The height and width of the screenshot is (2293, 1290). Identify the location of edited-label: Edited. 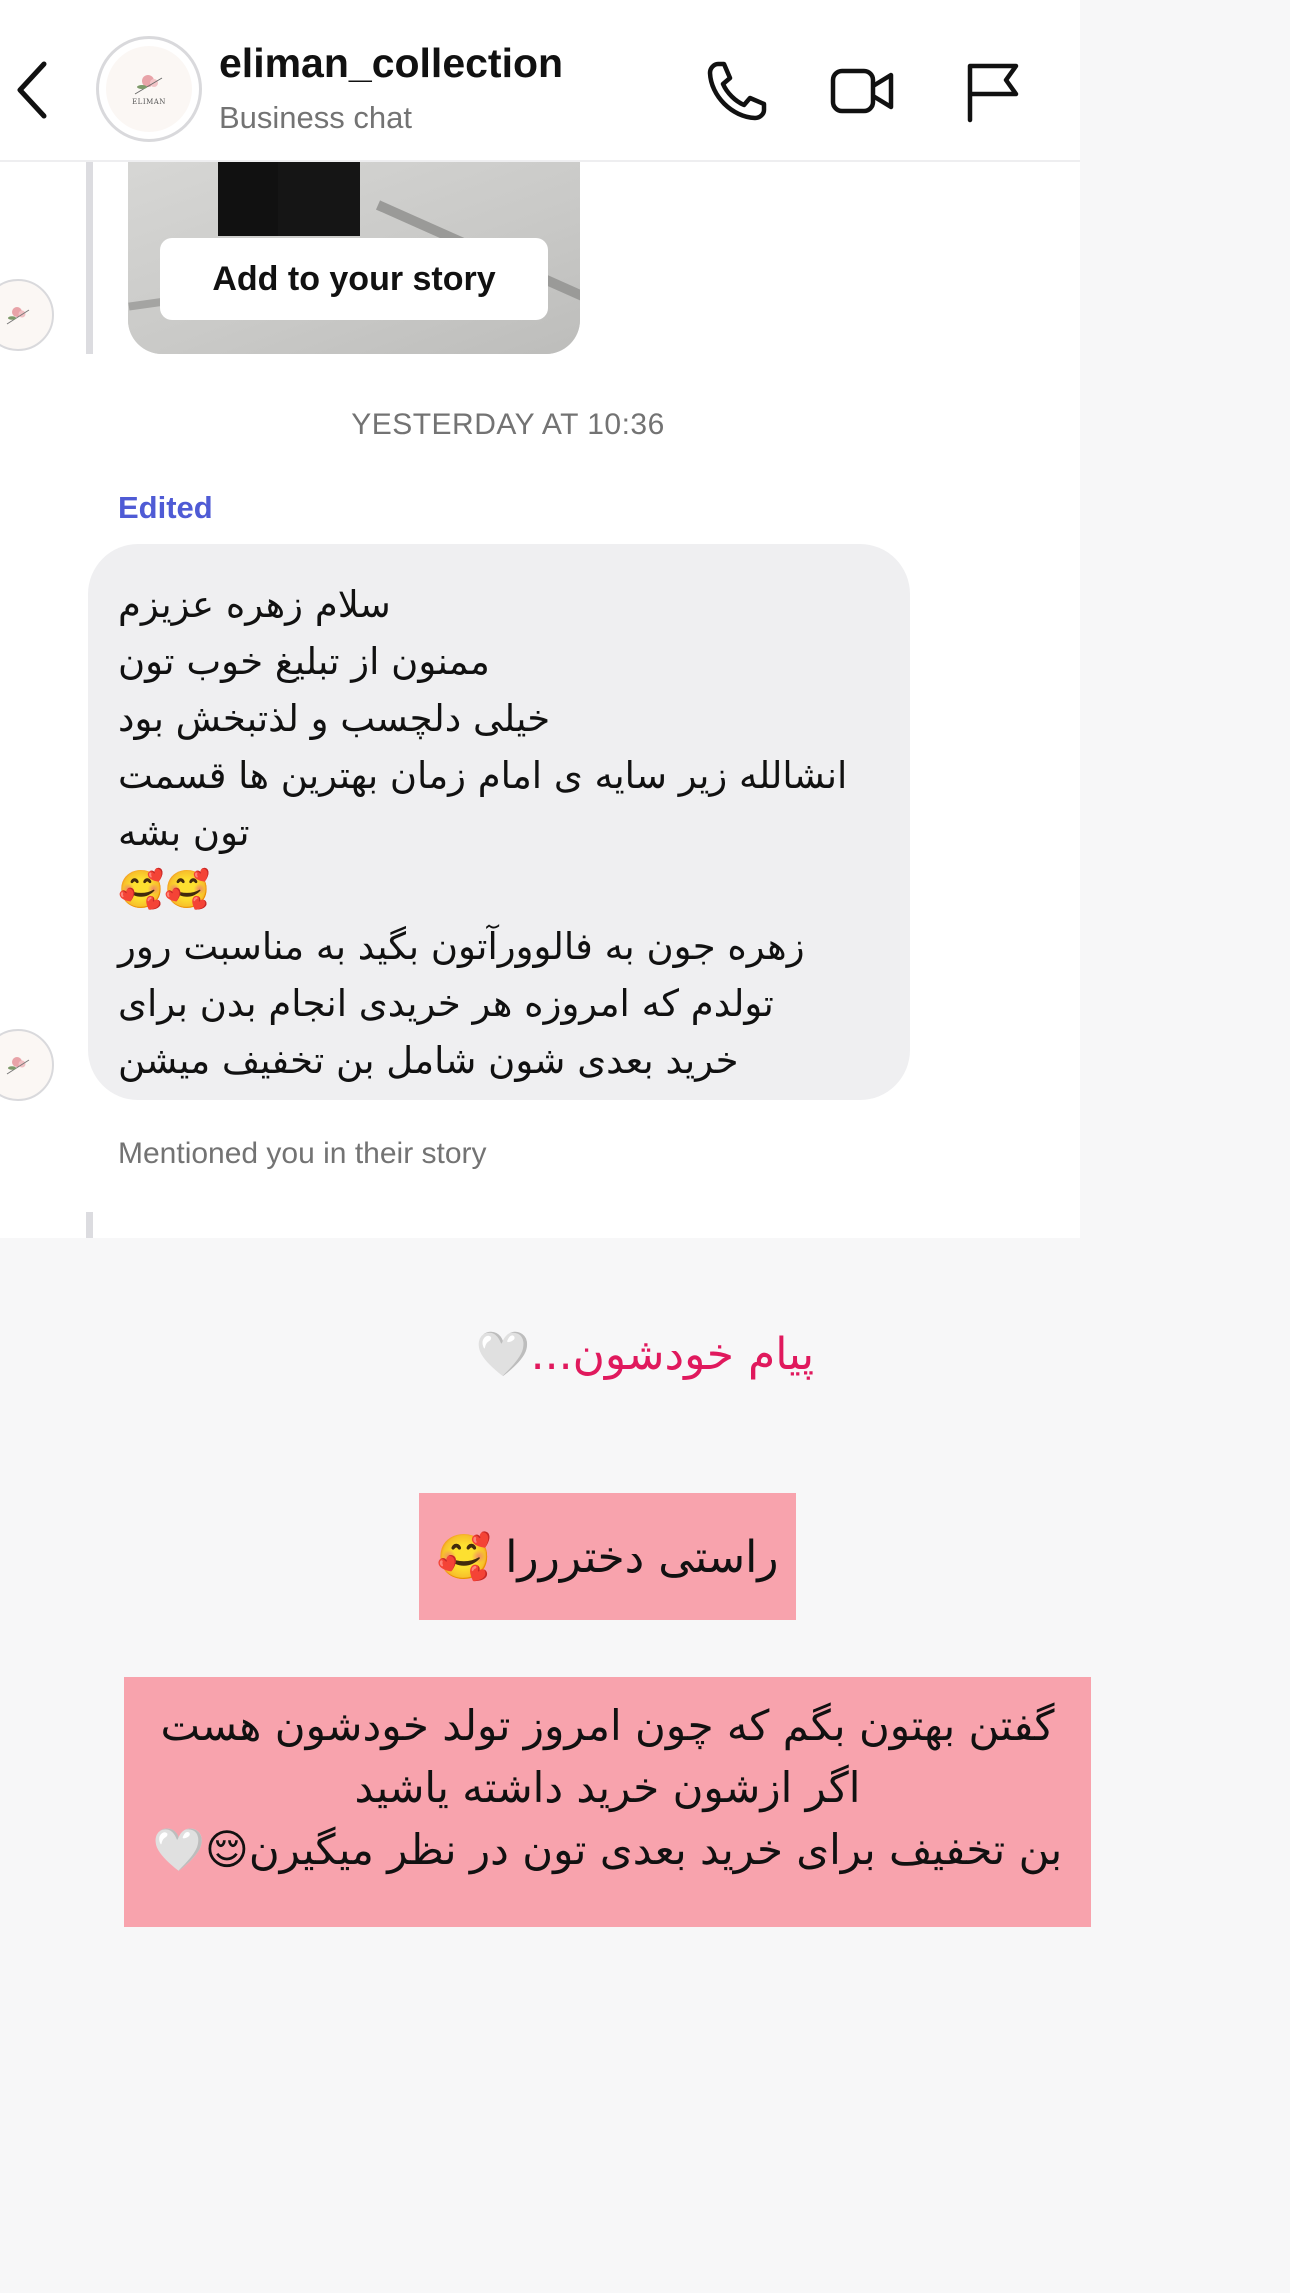
(165, 507).